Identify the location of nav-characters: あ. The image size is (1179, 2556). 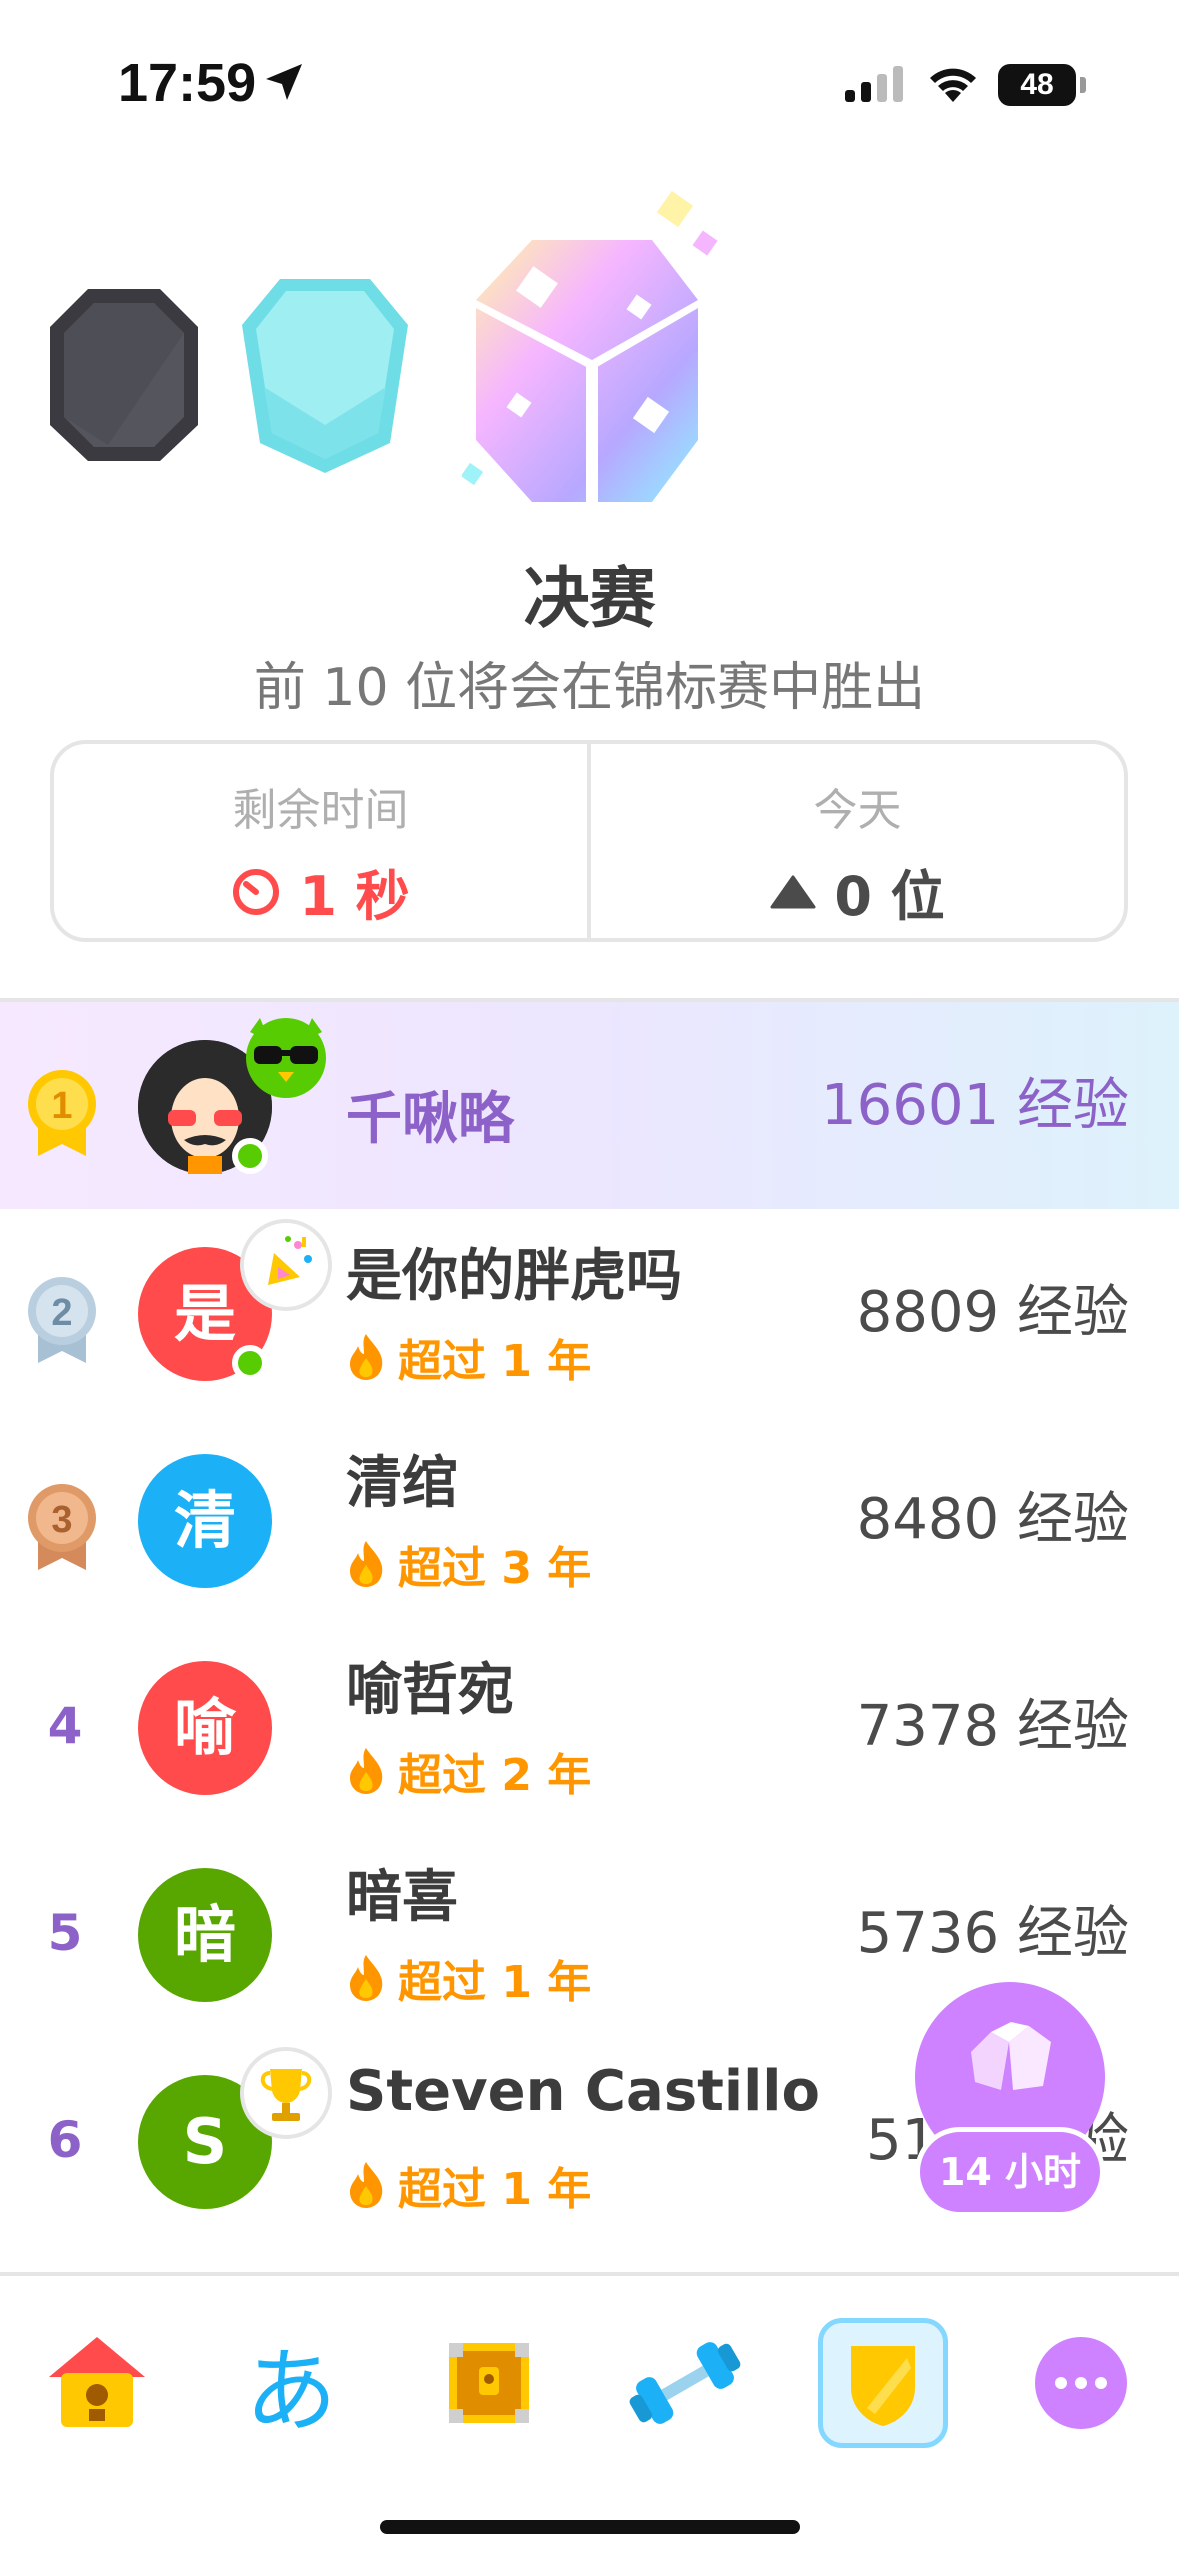
(291, 2383).